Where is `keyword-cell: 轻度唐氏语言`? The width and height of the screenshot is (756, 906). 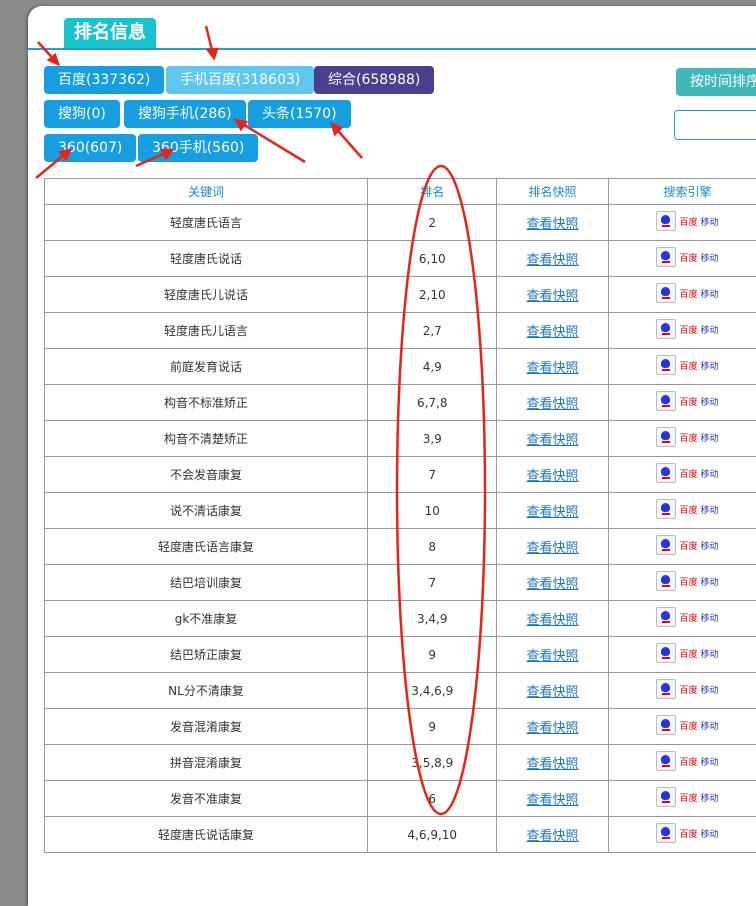 keyword-cell: 轻度唐氏语言 is located at coordinates (206, 223).